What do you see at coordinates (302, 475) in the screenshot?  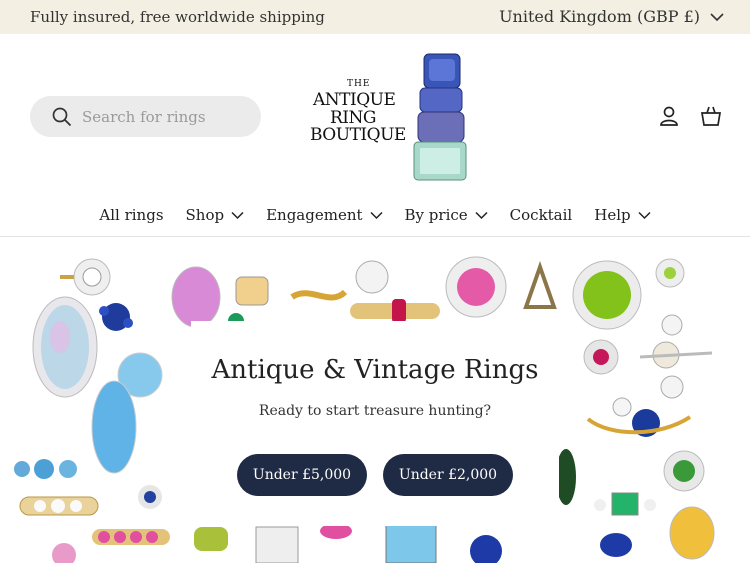 I see `under-5000-button: Under £5,000` at bounding box center [302, 475].